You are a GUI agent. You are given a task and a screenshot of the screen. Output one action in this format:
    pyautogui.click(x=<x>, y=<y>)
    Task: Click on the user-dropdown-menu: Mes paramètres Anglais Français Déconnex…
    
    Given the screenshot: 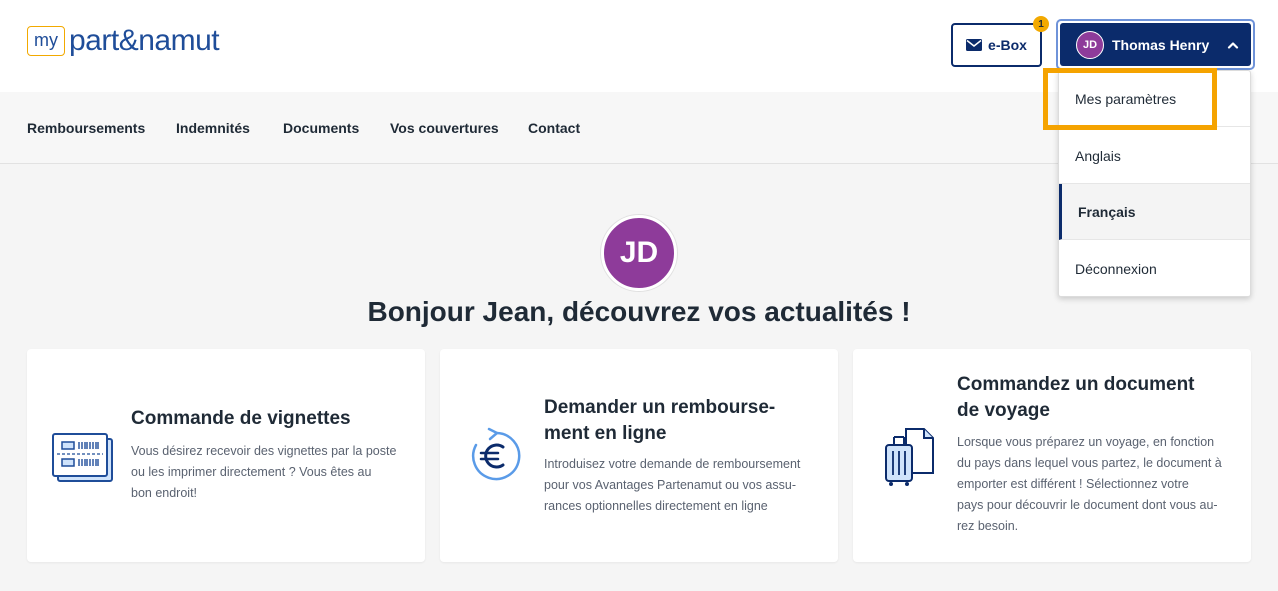 What is the action you would take?
    pyautogui.click(x=1154, y=183)
    